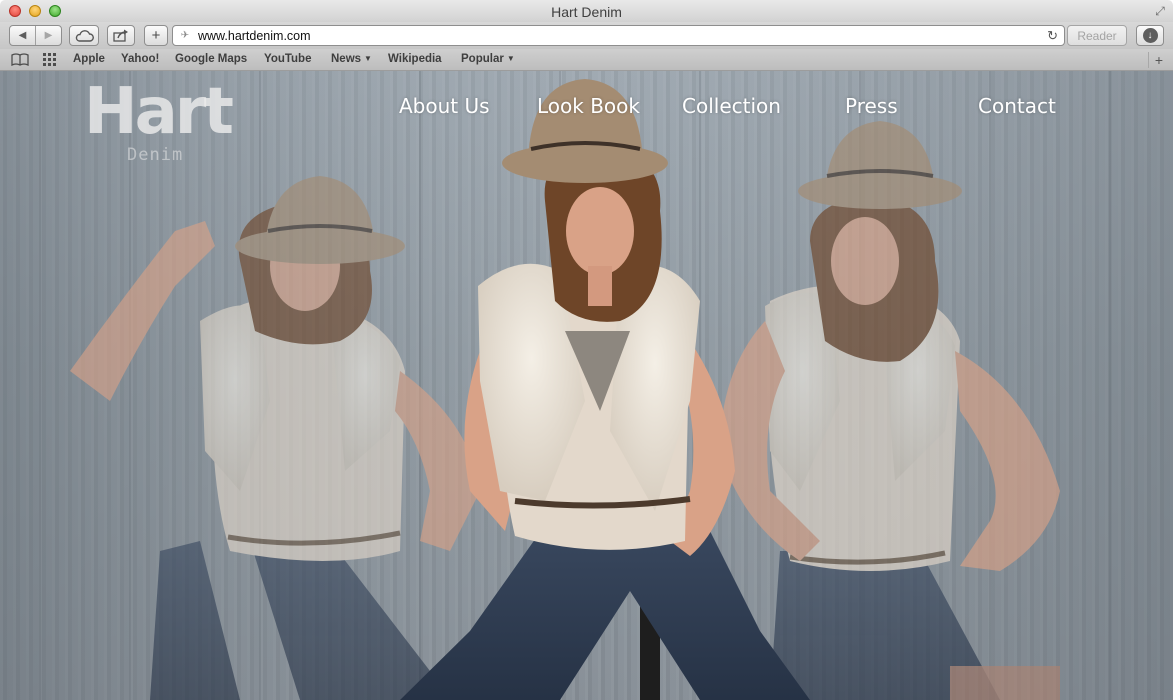  Describe the element at coordinates (254, 36) in the screenshot. I see `url-text: www.hartdenim.com` at that location.